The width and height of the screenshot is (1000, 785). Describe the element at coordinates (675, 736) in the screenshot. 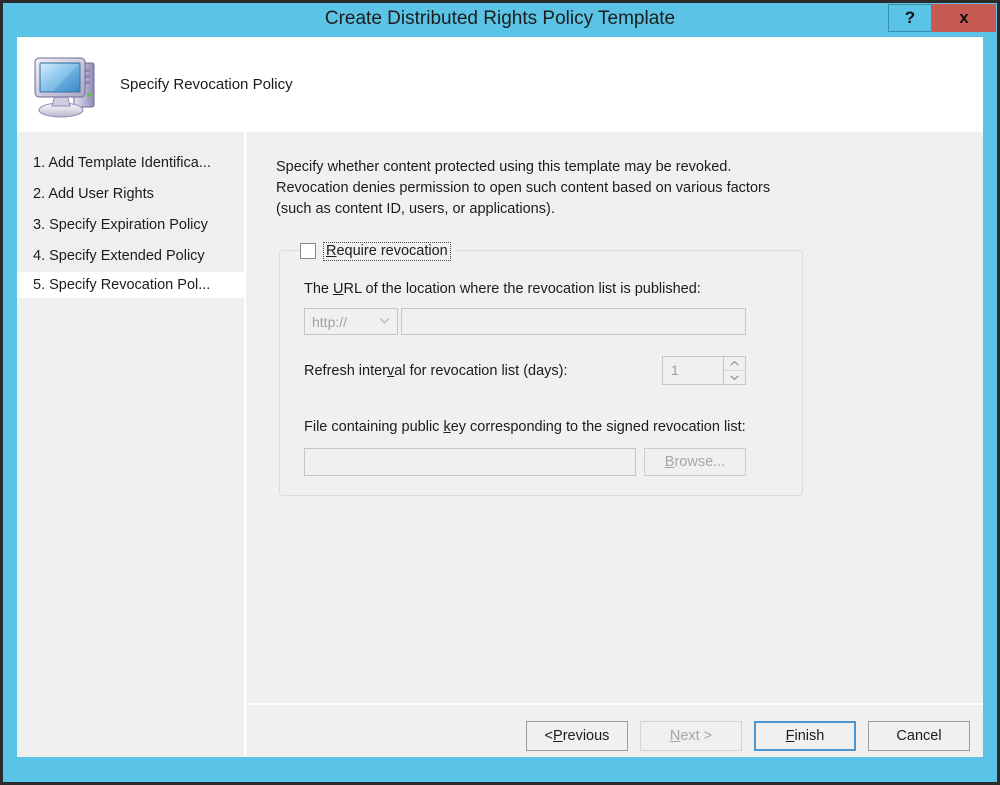

I see `next-accel: N` at that location.